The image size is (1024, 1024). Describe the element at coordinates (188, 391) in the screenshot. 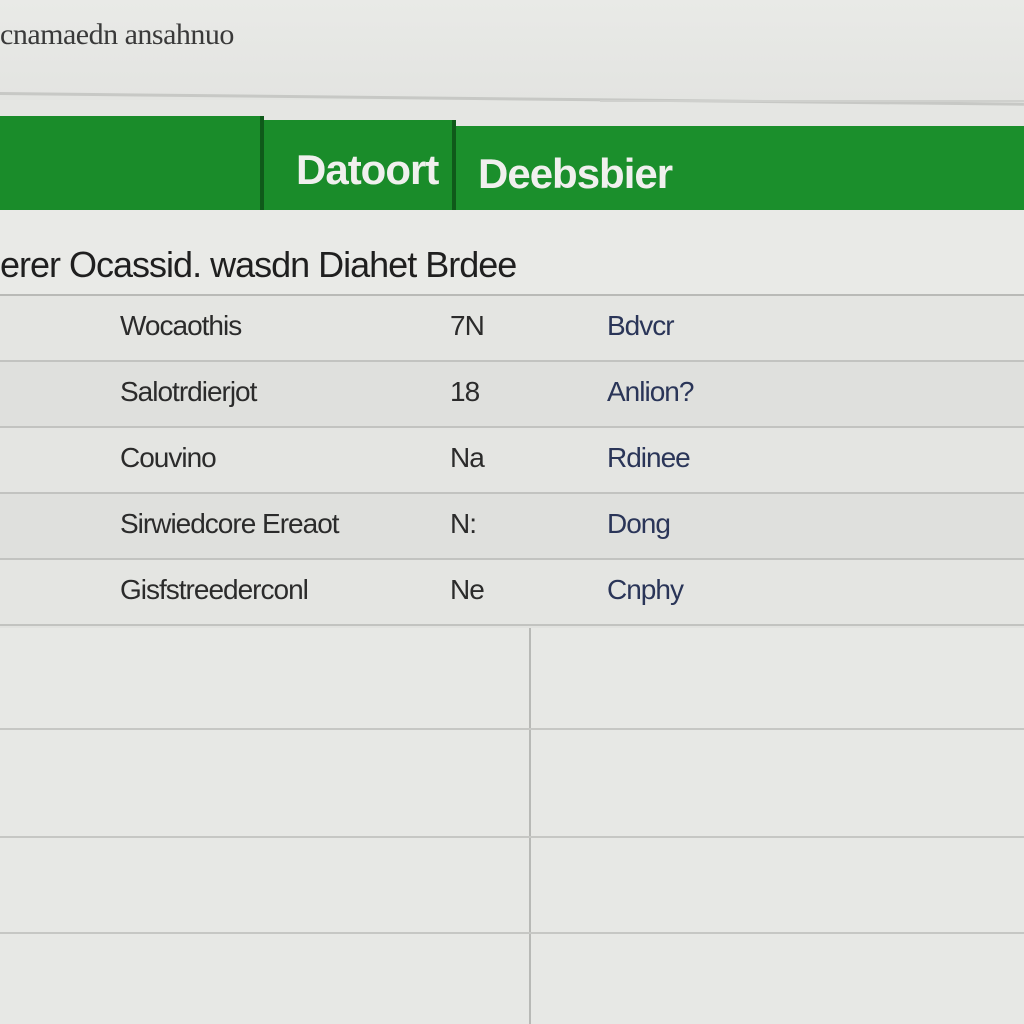

I see `row-name-cell: Salotrdierjot` at that location.